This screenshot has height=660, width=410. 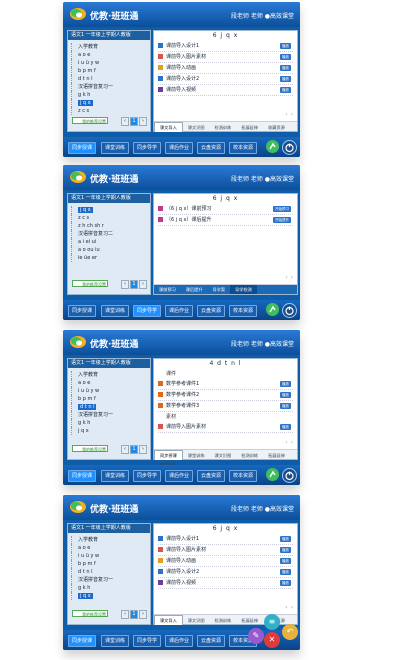 I want to click on resource-row: 数学参考课件1 播放, so click(x=225, y=384).